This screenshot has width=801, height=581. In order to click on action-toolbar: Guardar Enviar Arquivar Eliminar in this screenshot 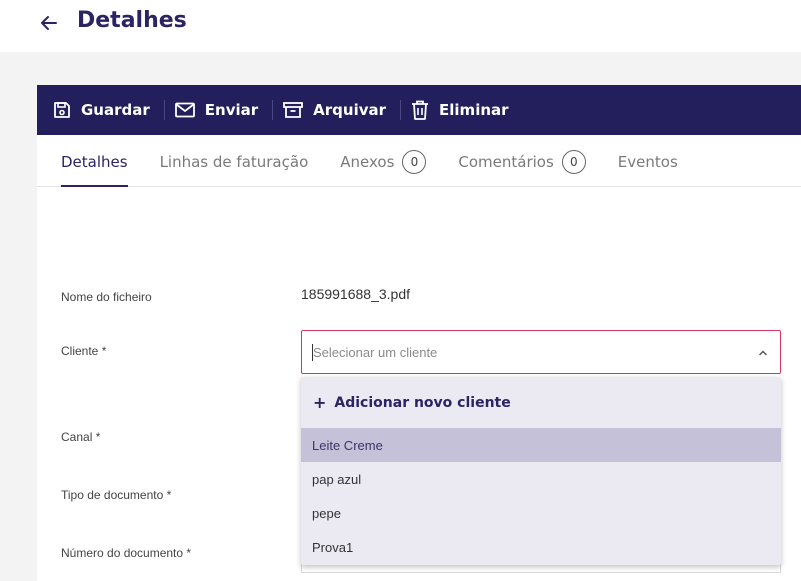, I will do `click(419, 110)`.